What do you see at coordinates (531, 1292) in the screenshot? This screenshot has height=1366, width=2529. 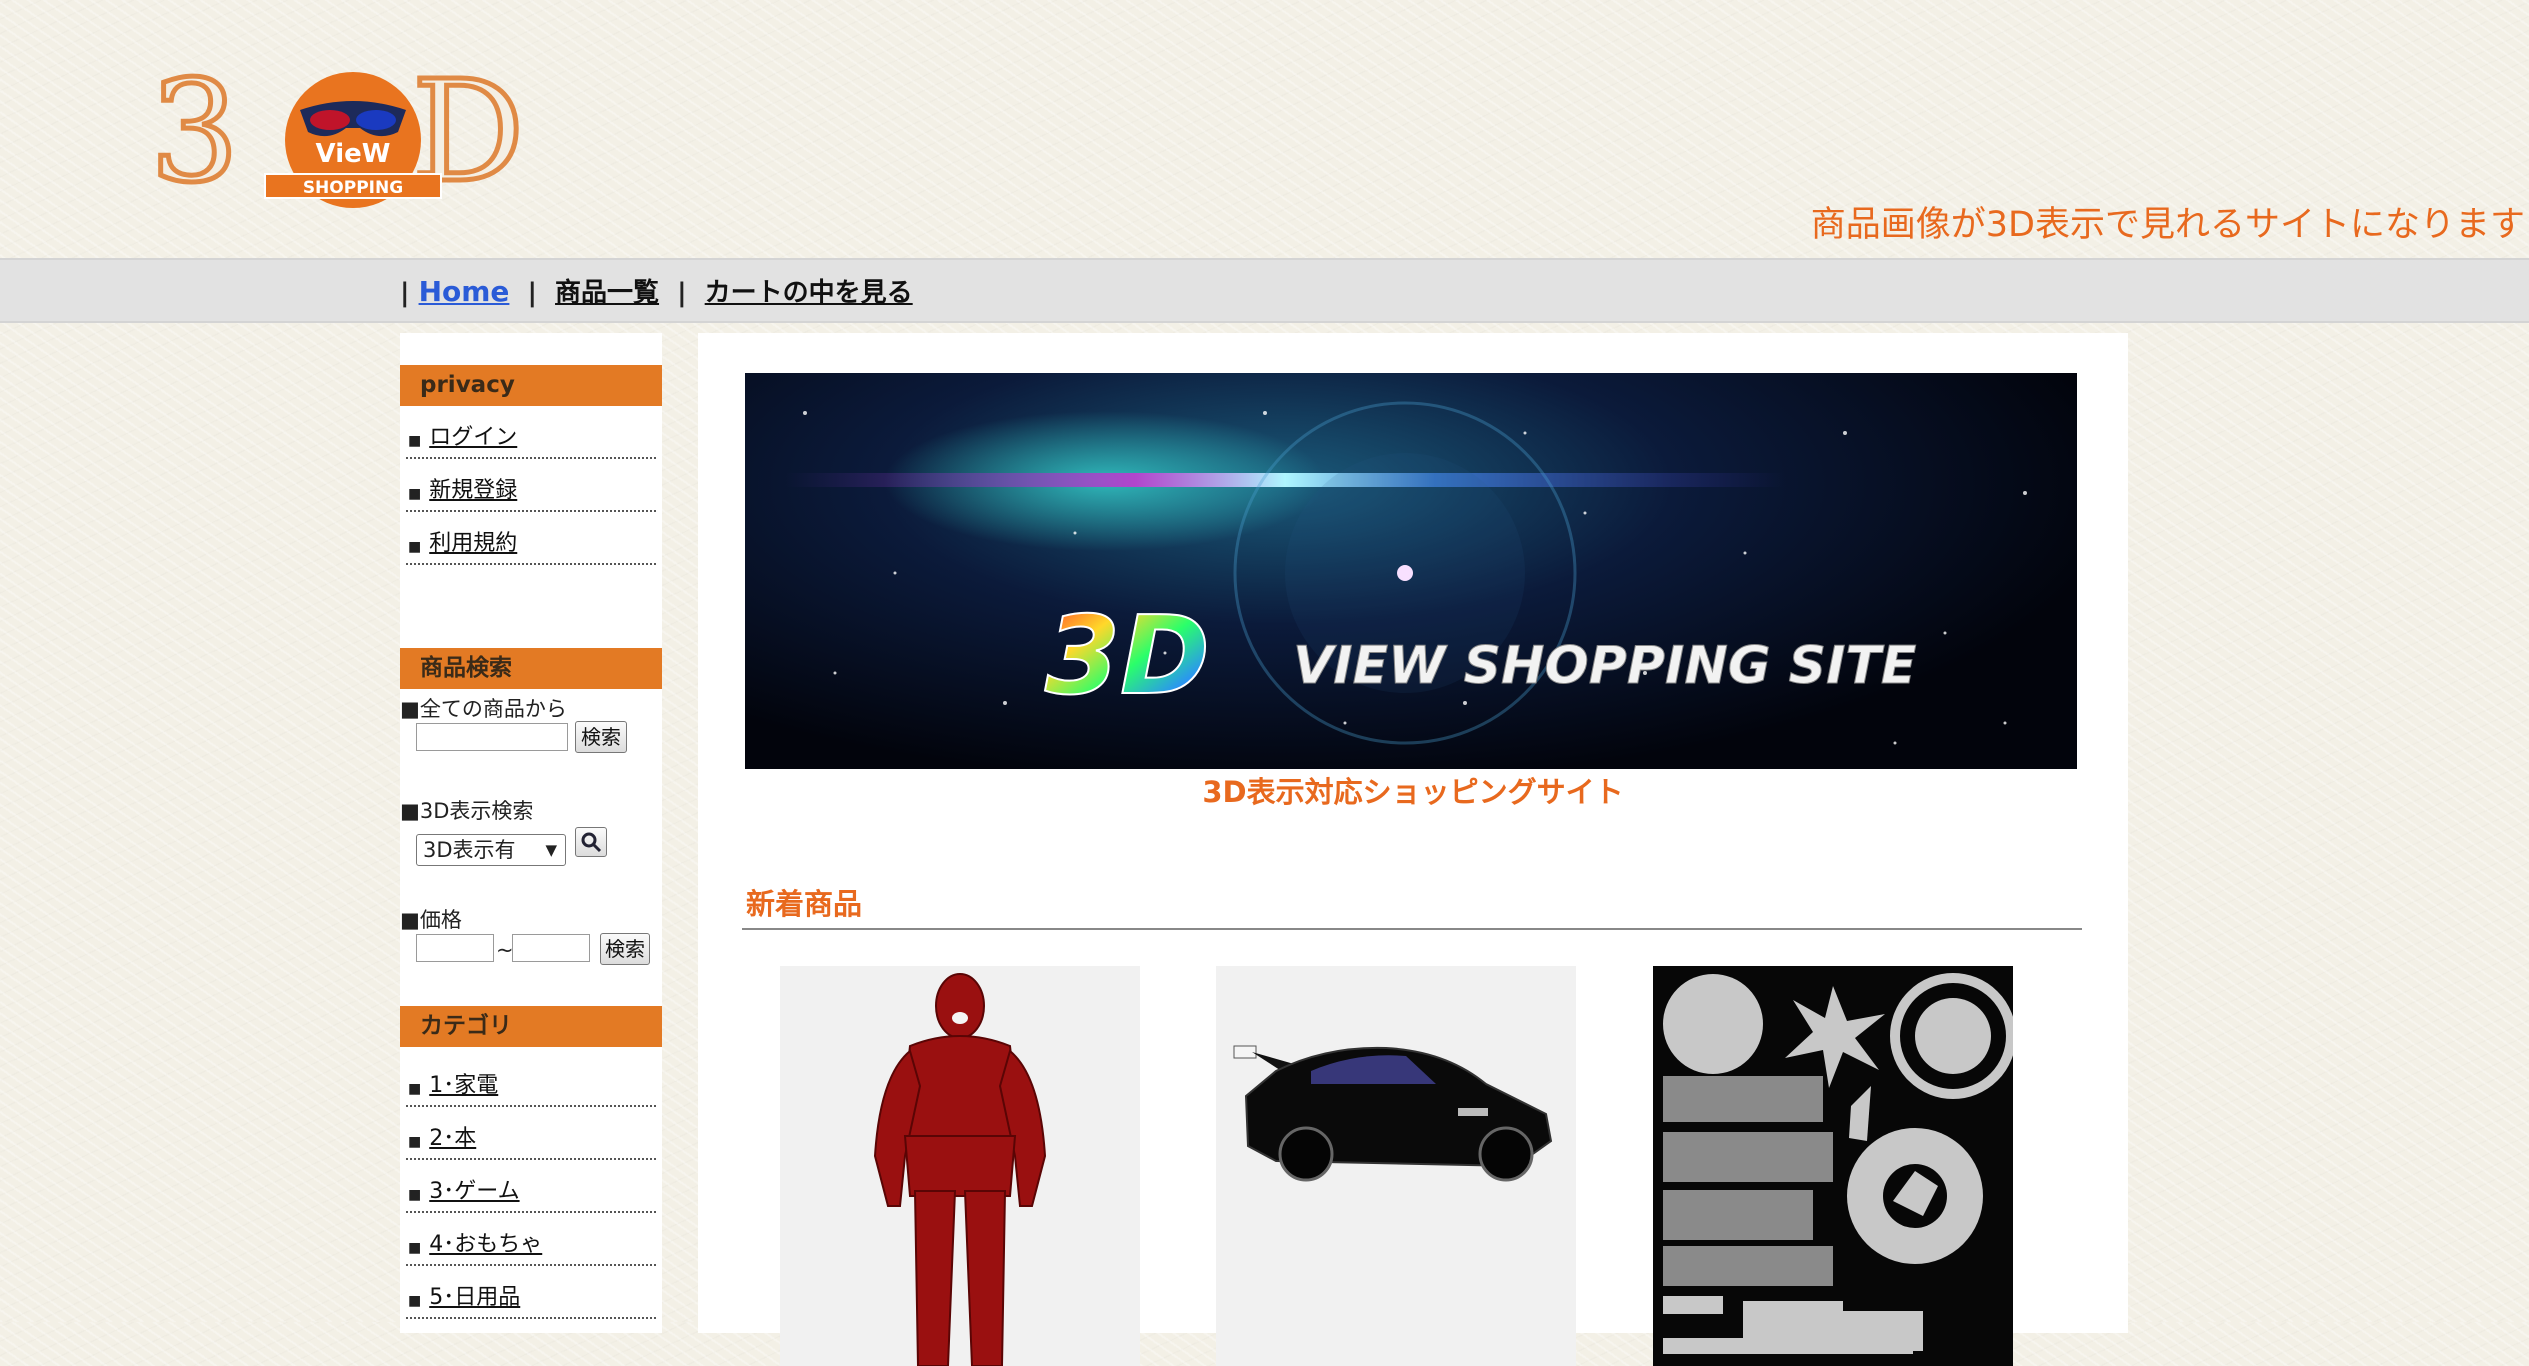 I see `sidebar-item-category-5: ■ 5･日用品` at bounding box center [531, 1292].